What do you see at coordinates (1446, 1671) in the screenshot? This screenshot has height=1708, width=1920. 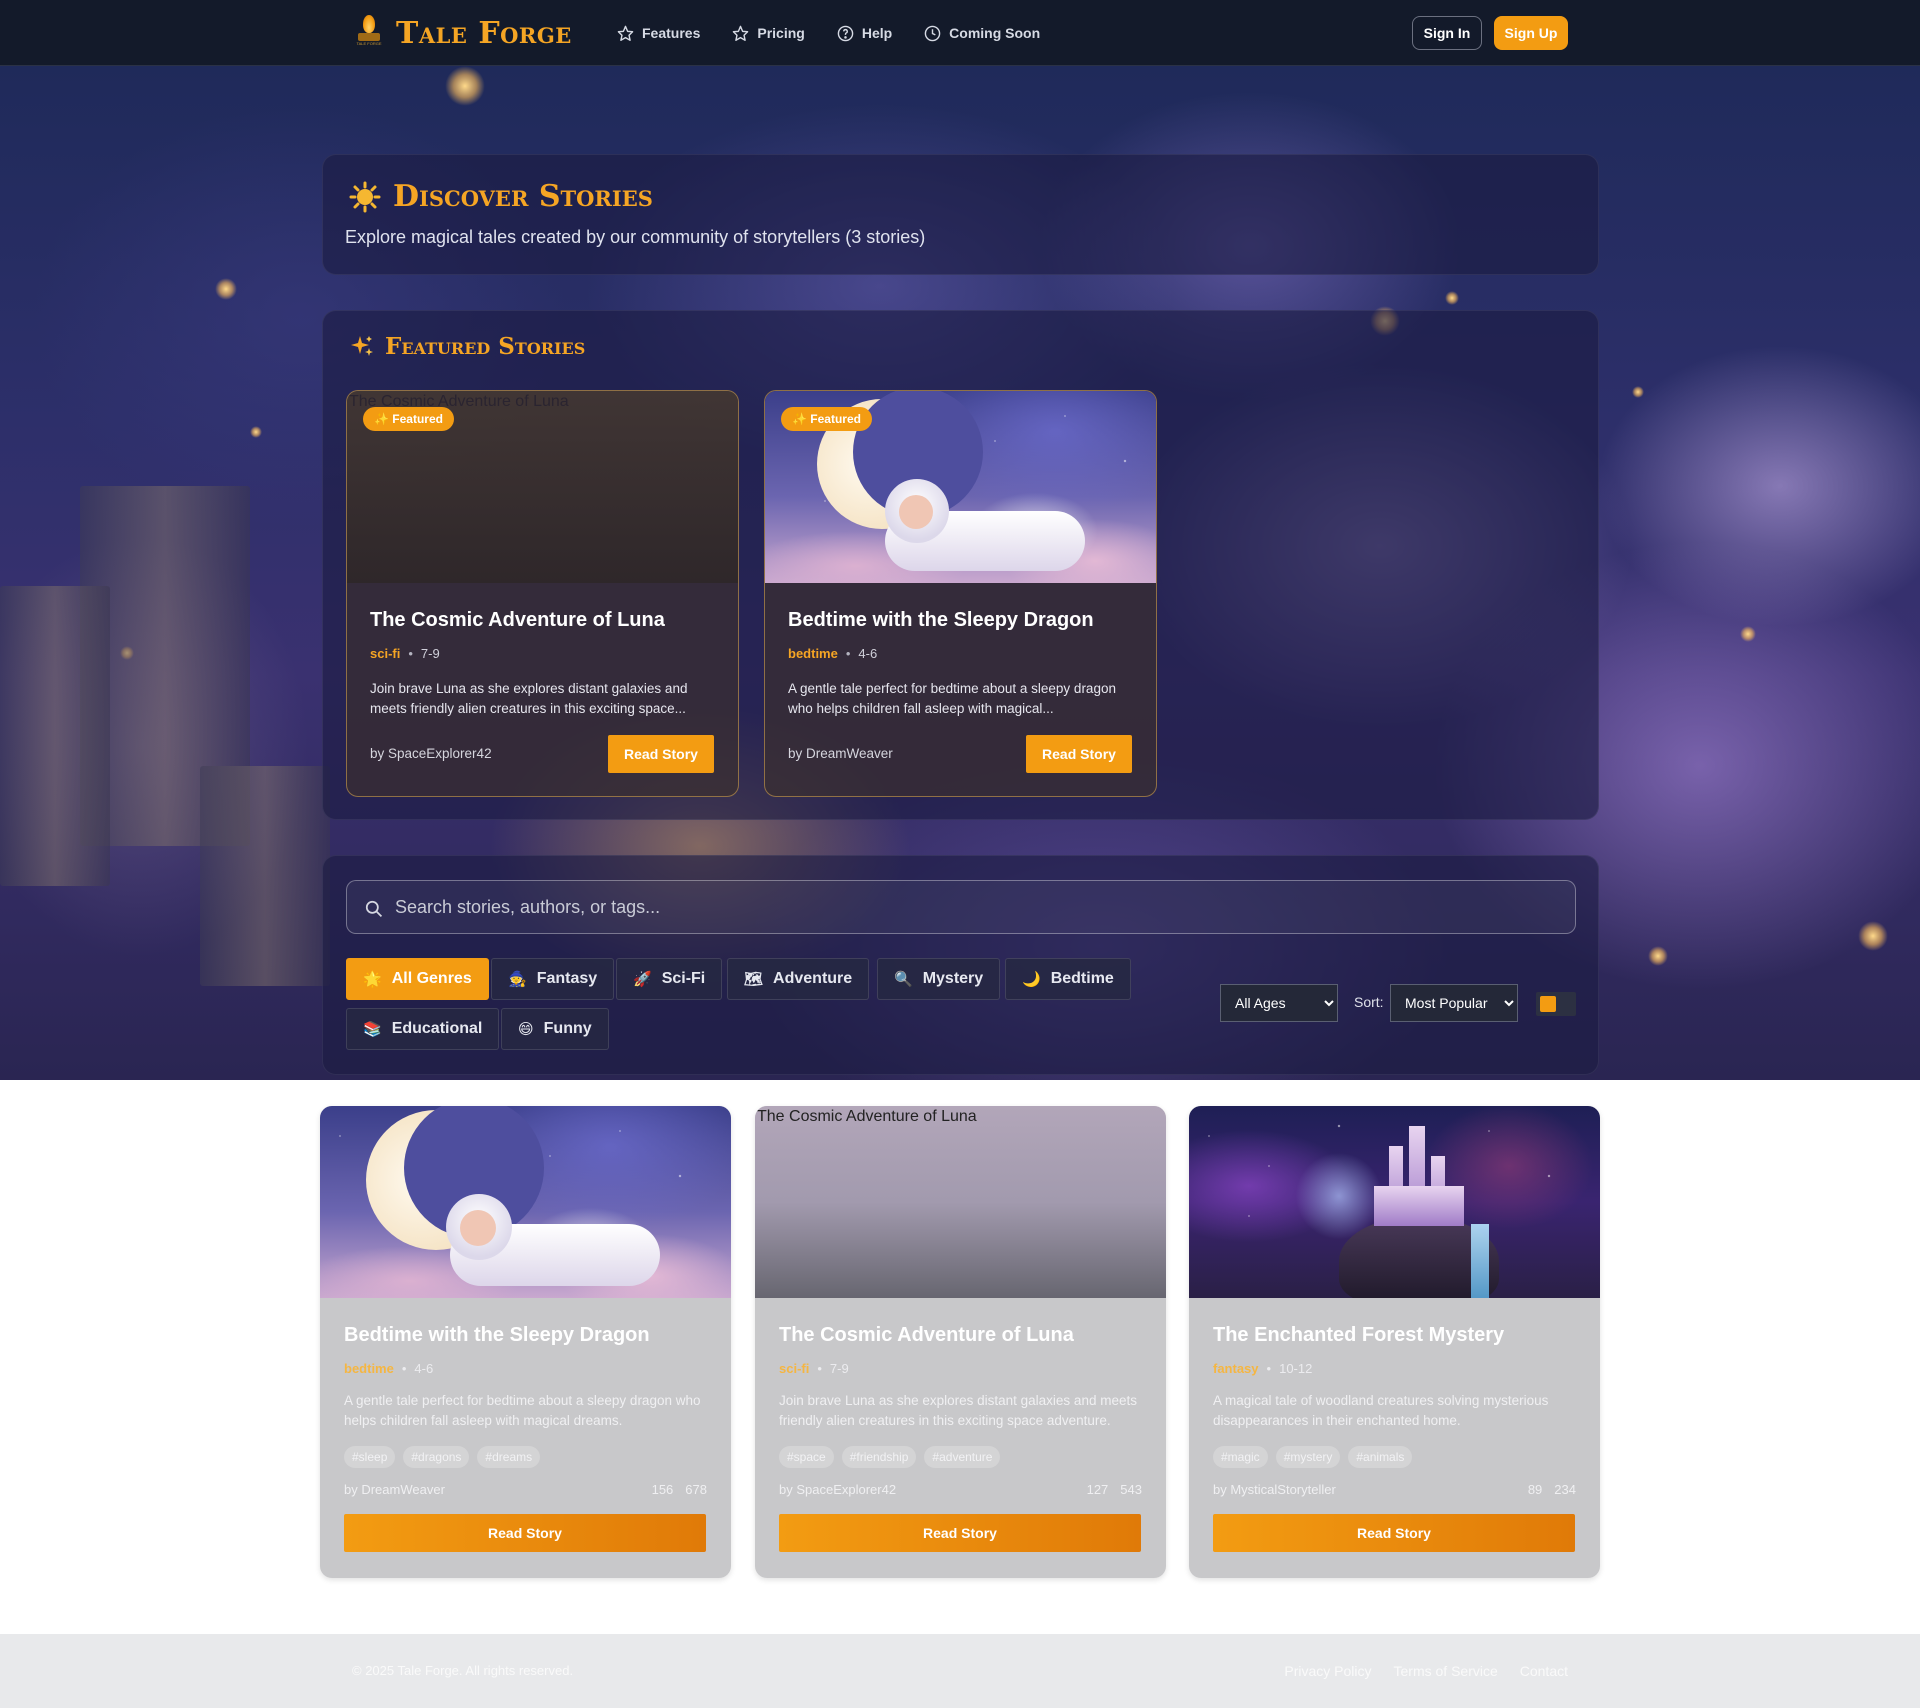 I see `footer-link-terms: Terms of Service` at bounding box center [1446, 1671].